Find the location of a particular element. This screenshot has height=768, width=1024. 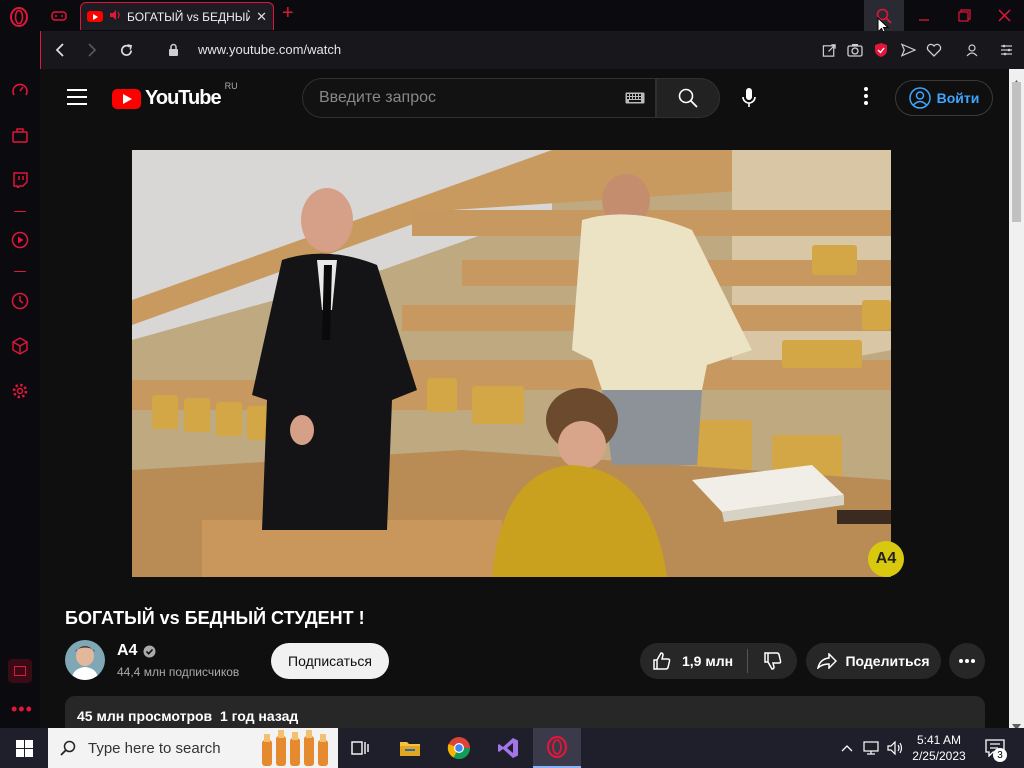

video-title: БОГАТЫЙ vs БЕДНЫЙ СТУДЕНТ ! is located at coordinates (215, 618).